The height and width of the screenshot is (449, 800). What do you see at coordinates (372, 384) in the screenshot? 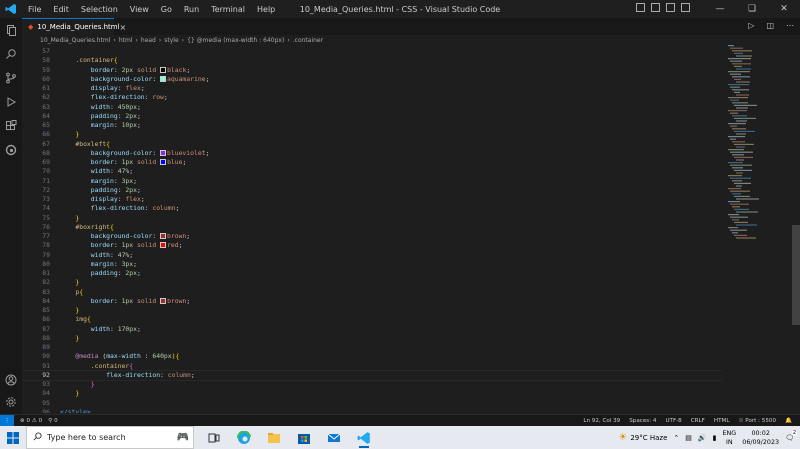
I see `code-line: 93 }` at bounding box center [372, 384].